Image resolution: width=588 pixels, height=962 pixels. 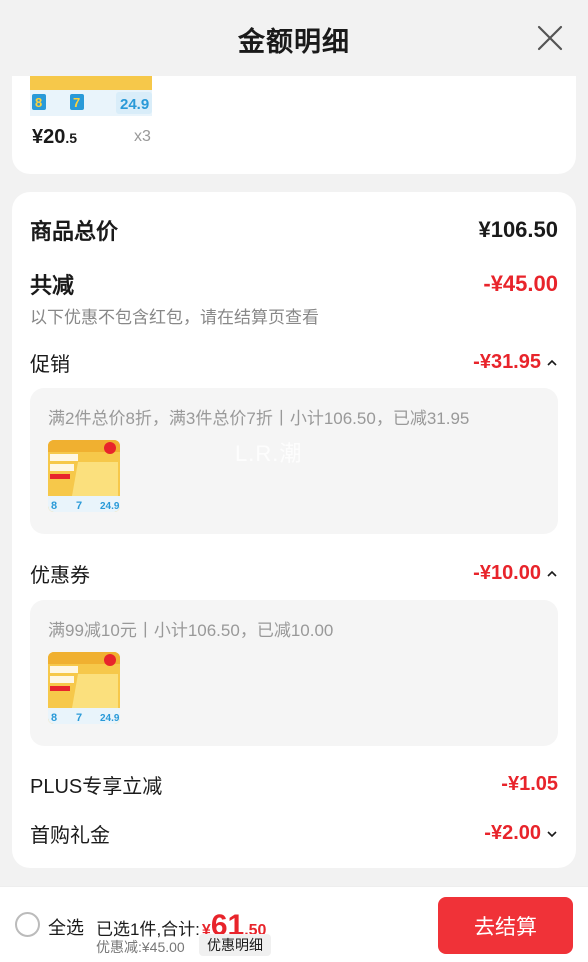 I want to click on page-title: 金额明细, so click(x=294, y=41).